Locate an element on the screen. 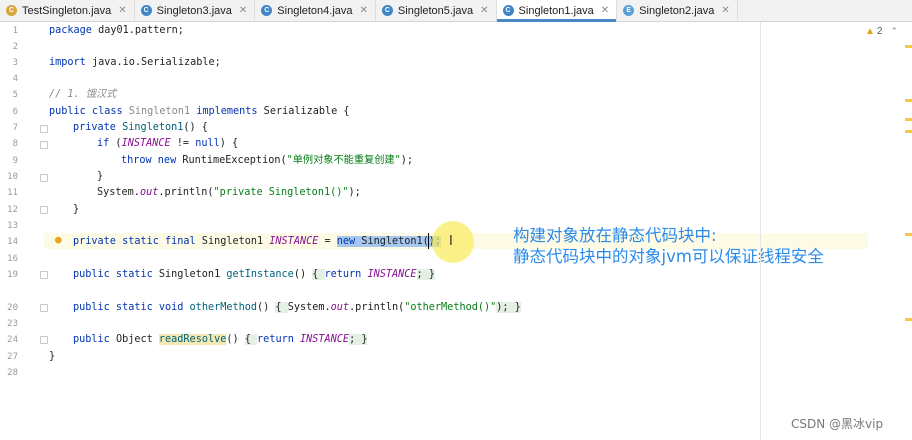  line-number: 11 is located at coordinates (12, 193).